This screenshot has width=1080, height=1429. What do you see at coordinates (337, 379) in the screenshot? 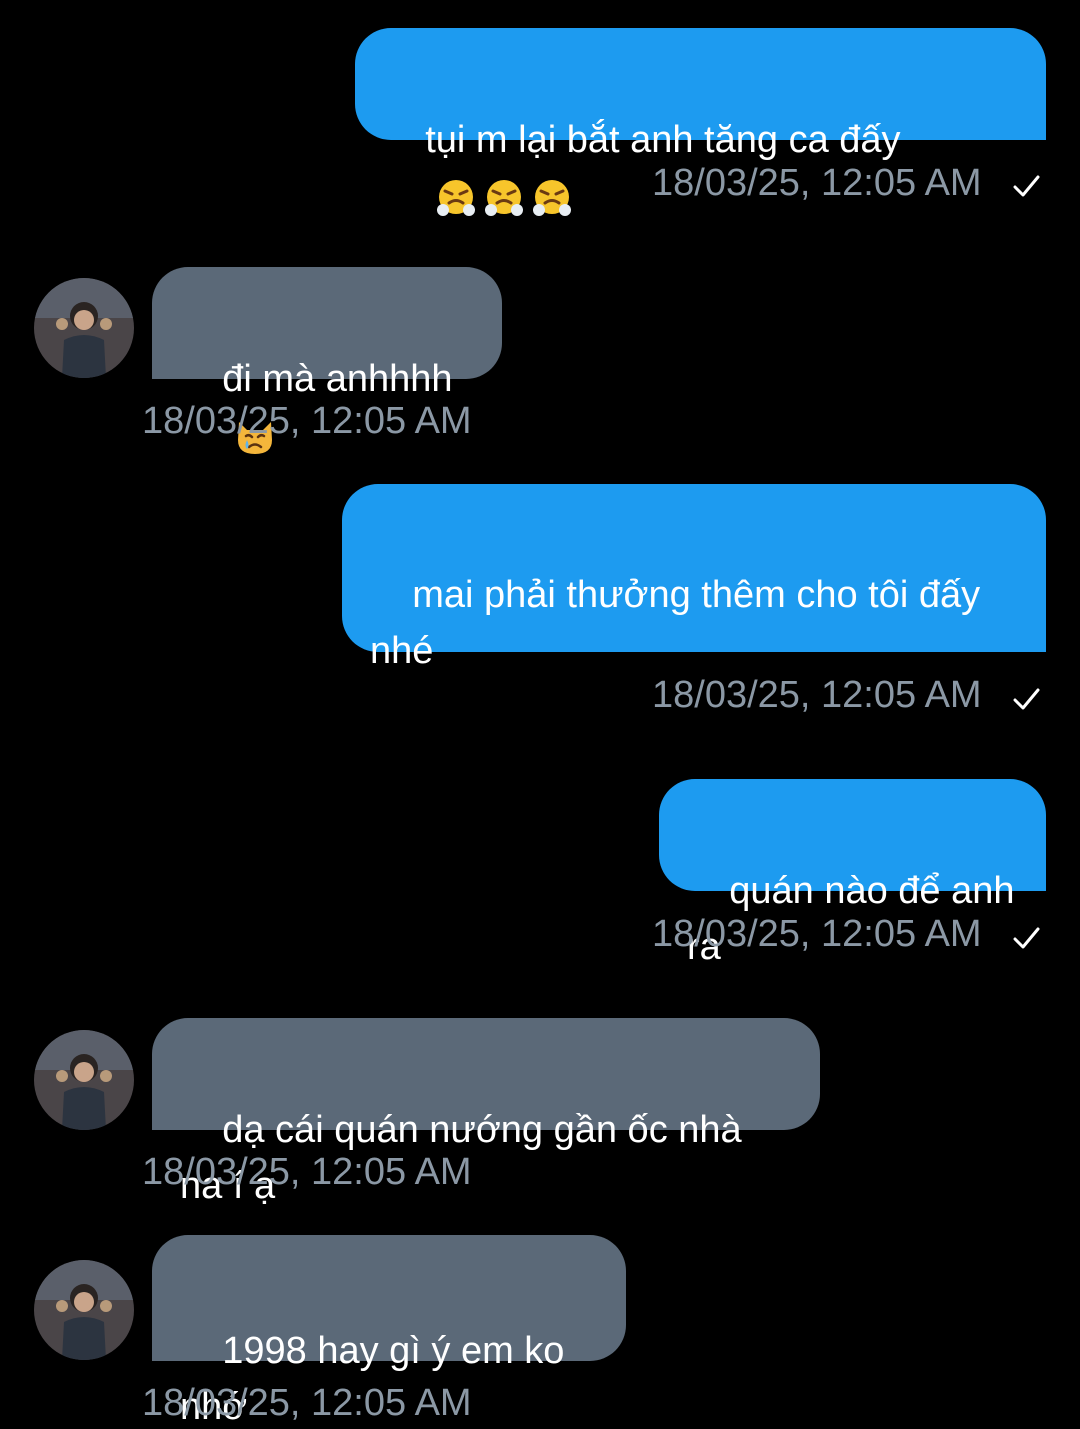
I see `message-text: đi mà anhhhh` at bounding box center [337, 379].